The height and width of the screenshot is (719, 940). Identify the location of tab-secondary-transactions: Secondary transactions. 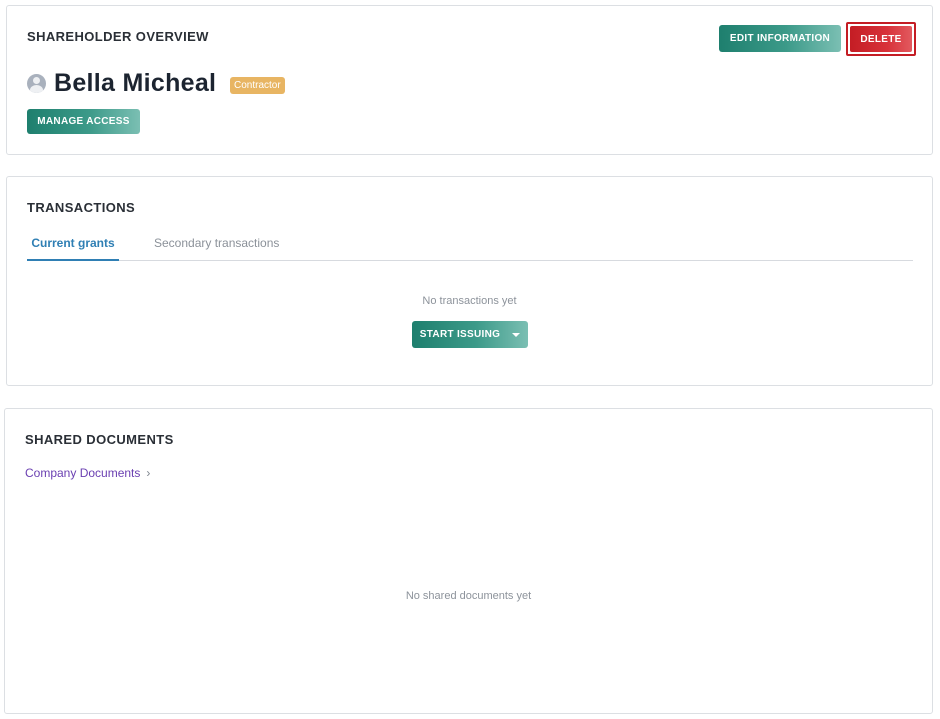
(216, 243).